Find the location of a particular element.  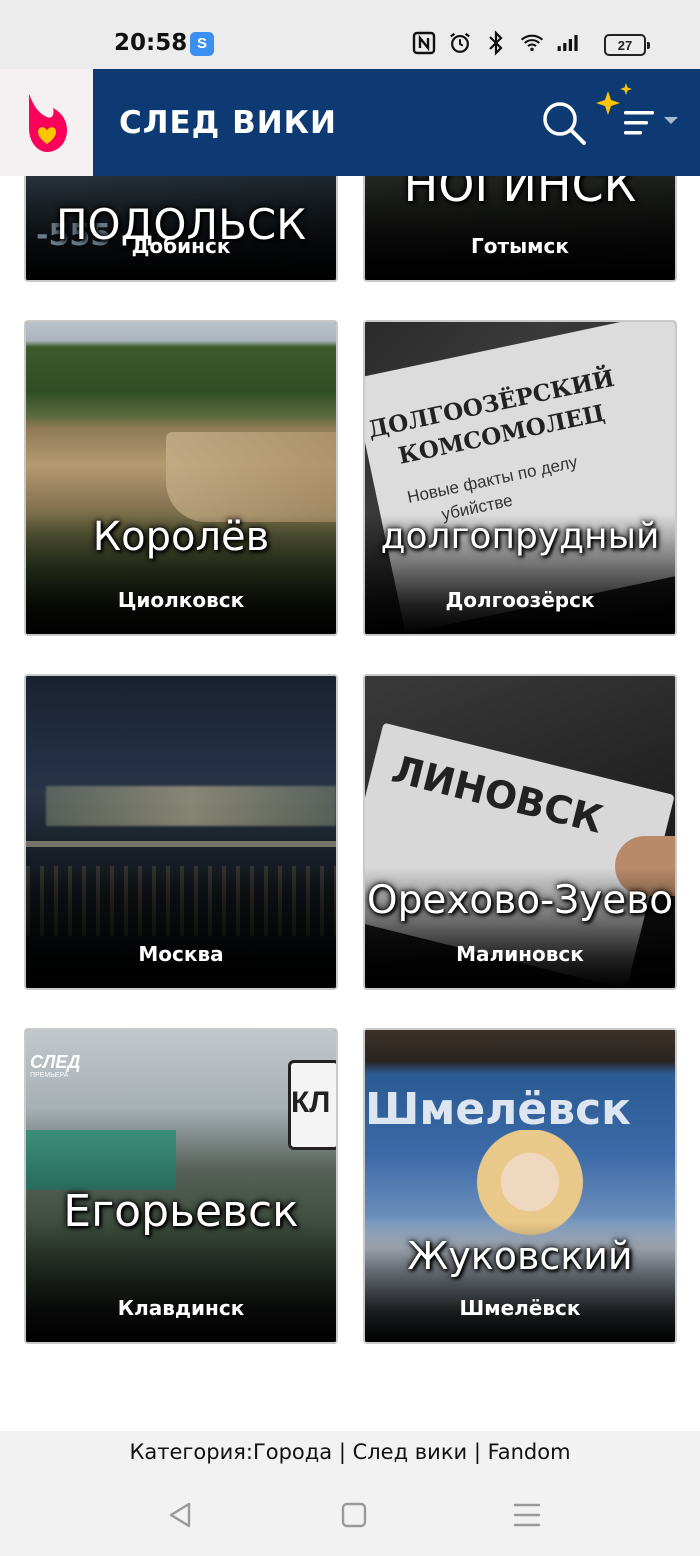

card-overlay-text: Егорьевск is located at coordinates (181, 1211).